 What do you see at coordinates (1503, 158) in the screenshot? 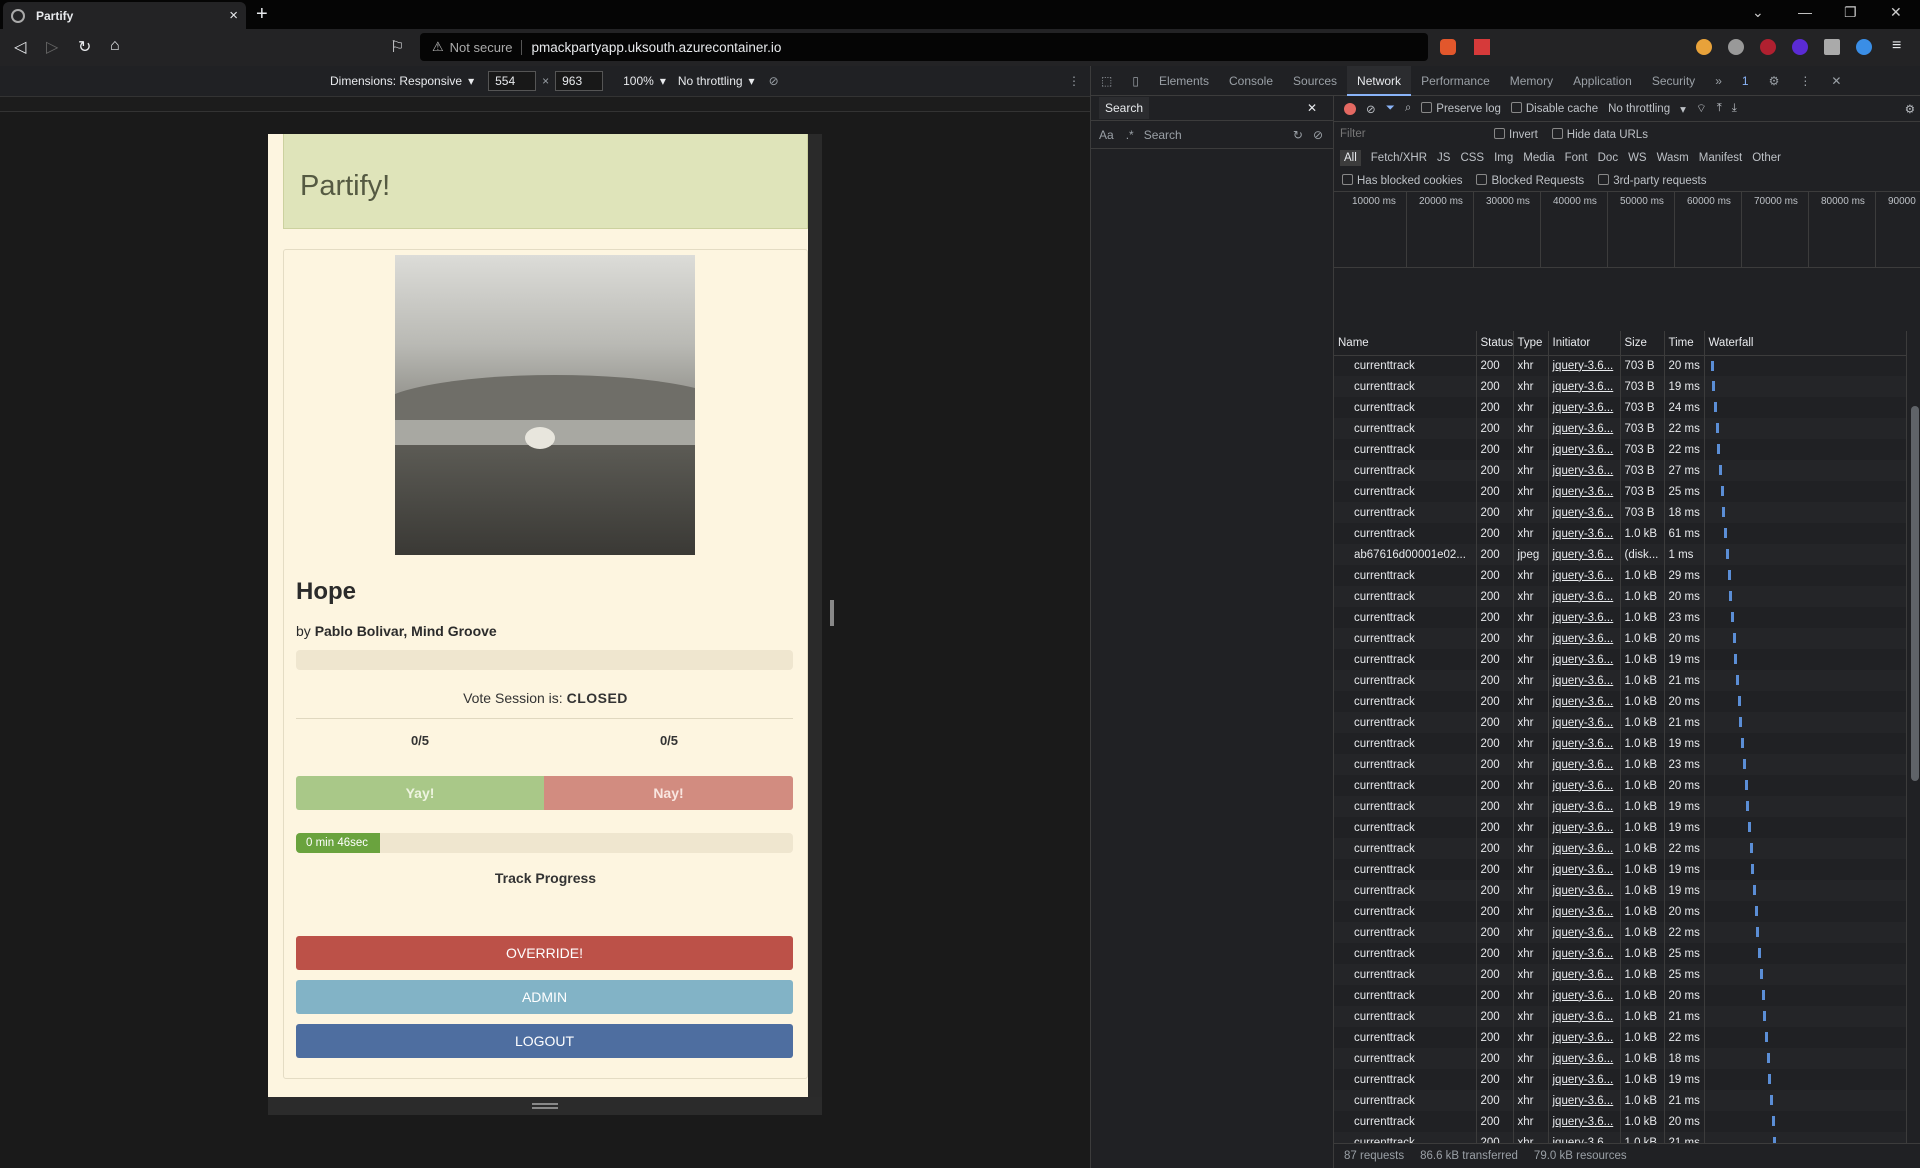
I see `type-img: Img` at bounding box center [1503, 158].